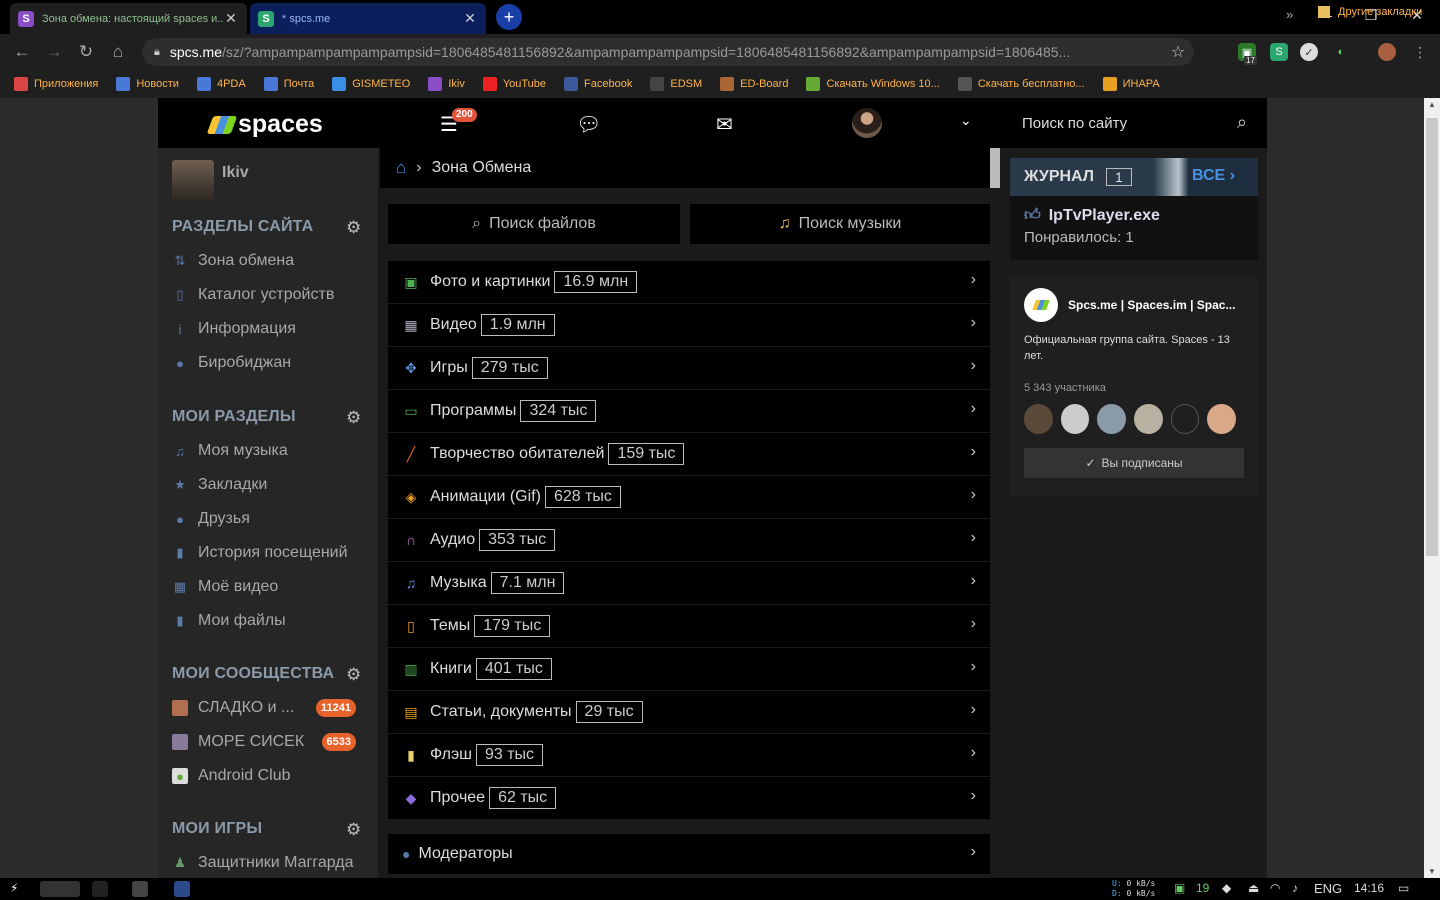 The image size is (1440, 900). What do you see at coordinates (60, 889) in the screenshot?
I see `taskbar-chrome` at bounding box center [60, 889].